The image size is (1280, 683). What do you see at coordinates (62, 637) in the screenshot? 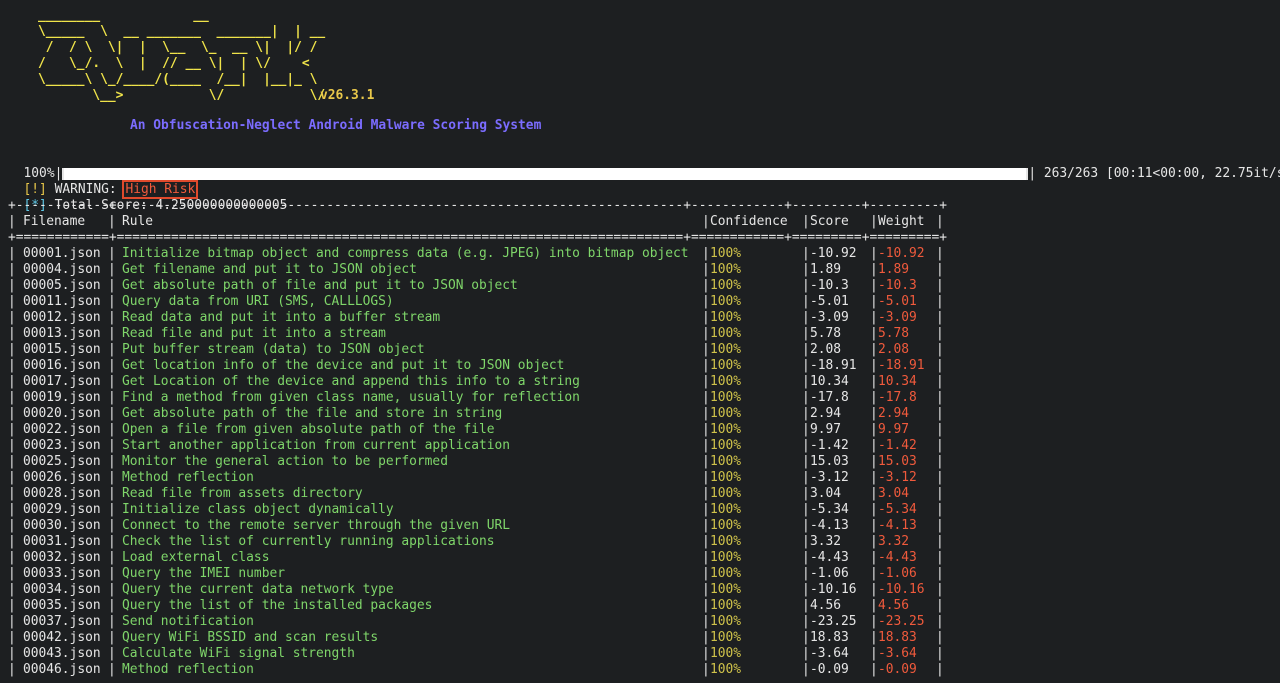
I see `cell-filename: 00042.json` at bounding box center [62, 637].